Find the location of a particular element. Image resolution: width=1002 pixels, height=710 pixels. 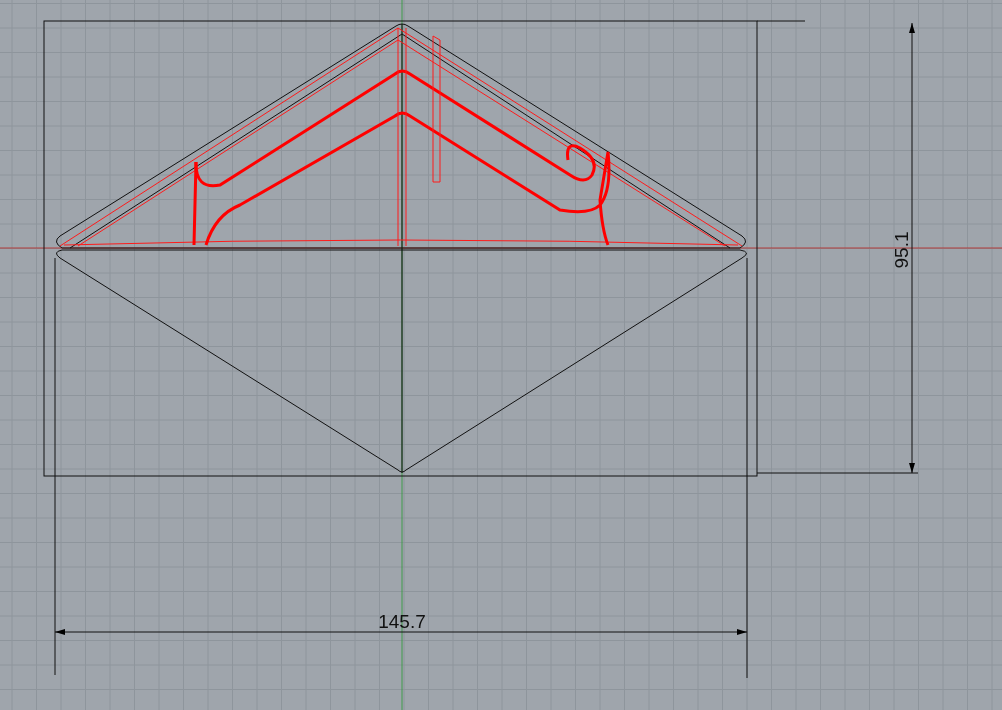

dimension-text: 95.1 is located at coordinates (901, 250).